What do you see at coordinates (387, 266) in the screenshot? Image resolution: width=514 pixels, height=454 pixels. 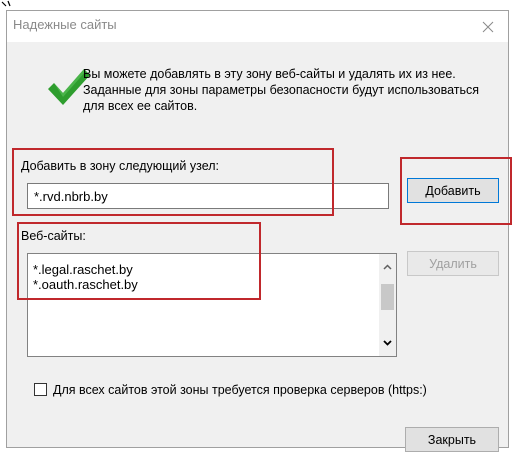 I see `chevron-up-icon` at bounding box center [387, 266].